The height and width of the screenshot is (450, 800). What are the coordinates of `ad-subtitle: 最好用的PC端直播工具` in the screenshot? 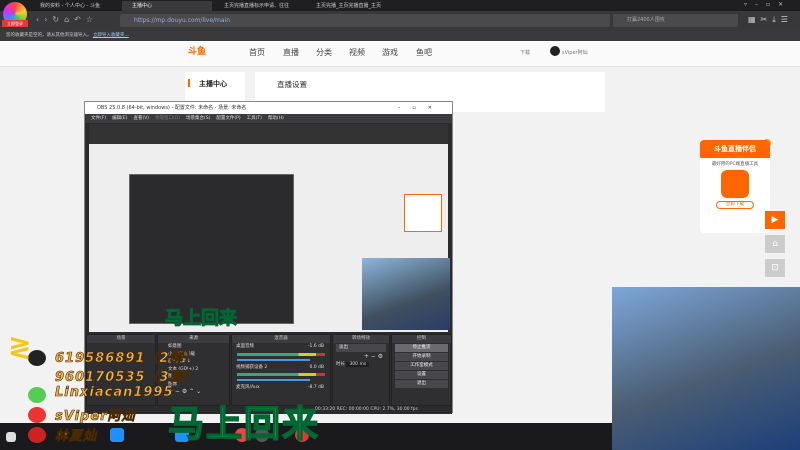 It's located at (735, 164).